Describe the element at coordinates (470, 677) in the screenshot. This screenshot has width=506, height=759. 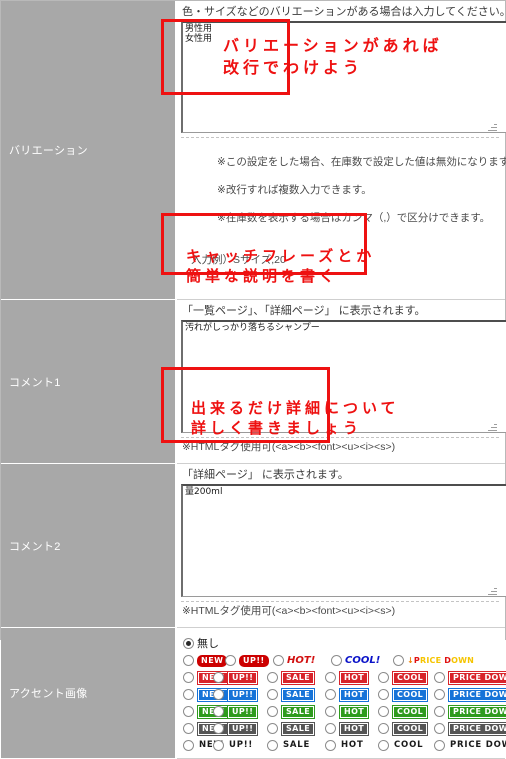
I see `accent-option-red-price-down: PRICE DOWN` at that location.